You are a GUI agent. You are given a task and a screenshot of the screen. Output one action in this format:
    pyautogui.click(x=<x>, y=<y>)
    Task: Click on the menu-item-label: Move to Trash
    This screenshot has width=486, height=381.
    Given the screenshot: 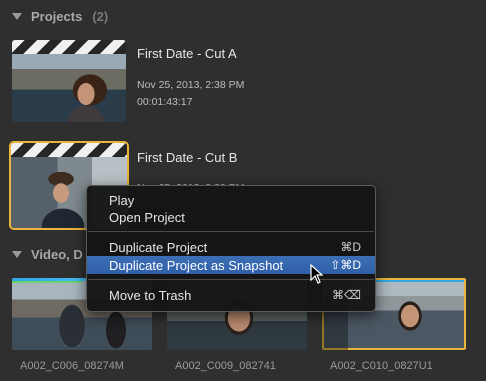 What is the action you would take?
    pyautogui.click(x=150, y=295)
    